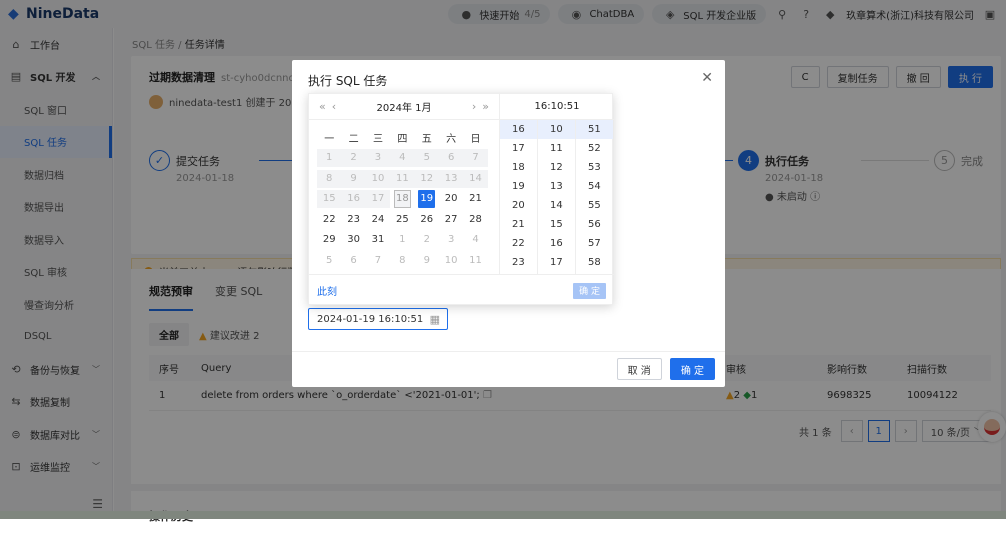 Image resolution: width=1006 pixels, height=541 pixels. I want to click on minute-option: 13, so click(556, 186).